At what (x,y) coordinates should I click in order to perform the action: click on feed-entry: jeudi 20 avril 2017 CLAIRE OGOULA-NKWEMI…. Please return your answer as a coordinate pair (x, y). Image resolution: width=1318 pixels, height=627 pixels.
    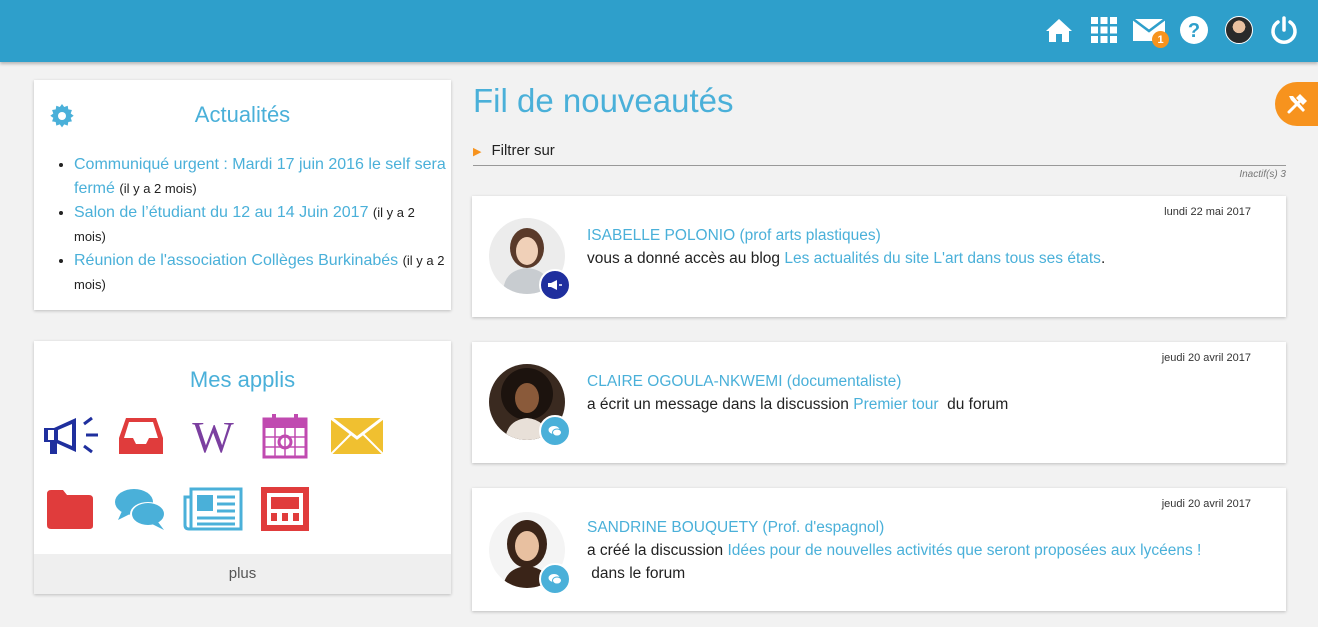
    Looking at the image, I should click on (879, 402).